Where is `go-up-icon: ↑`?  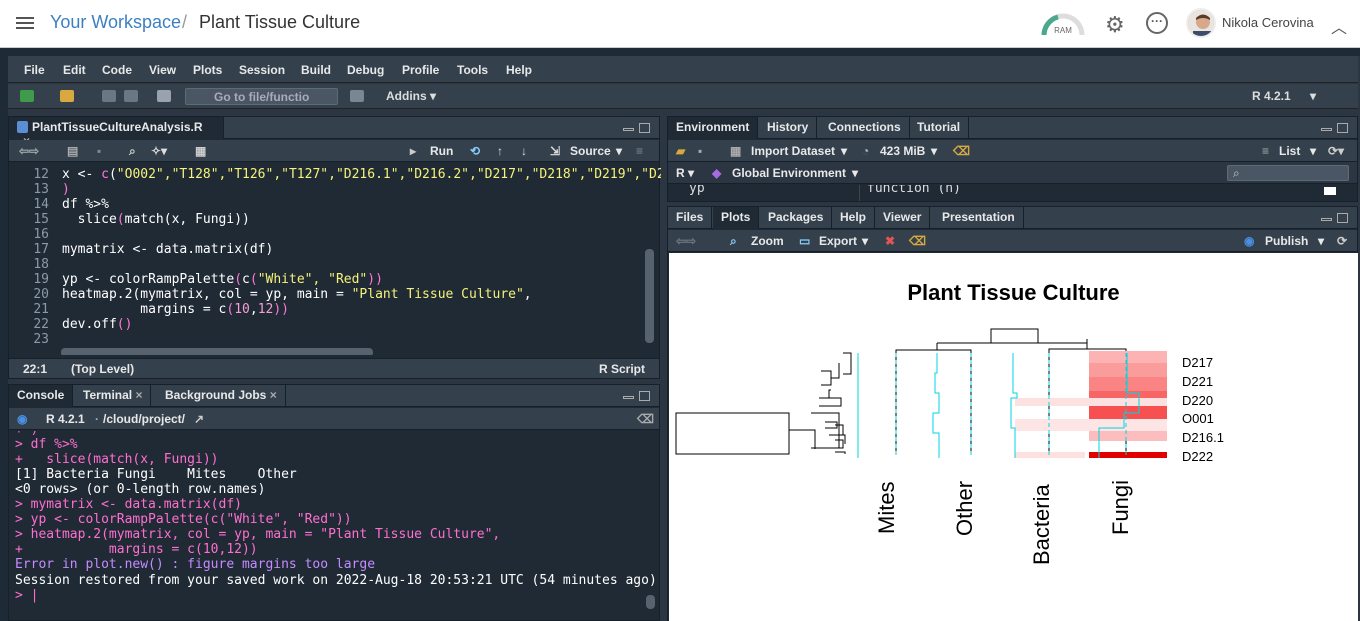
go-up-icon: ↑ is located at coordinates (500, 151).